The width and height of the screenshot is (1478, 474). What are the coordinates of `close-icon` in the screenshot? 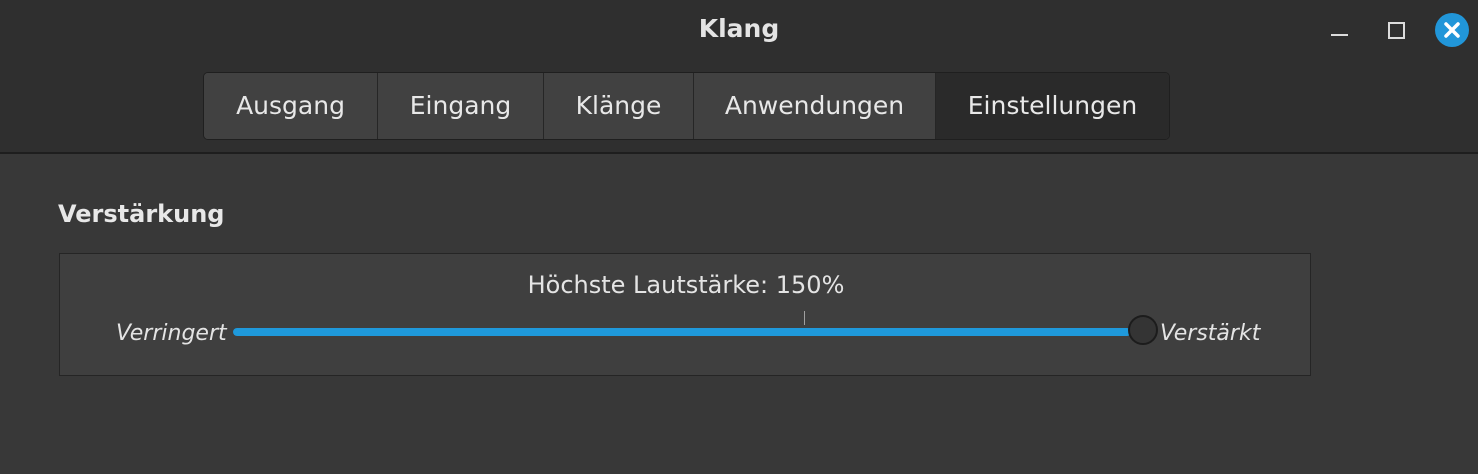 It's located at (1452, 30).